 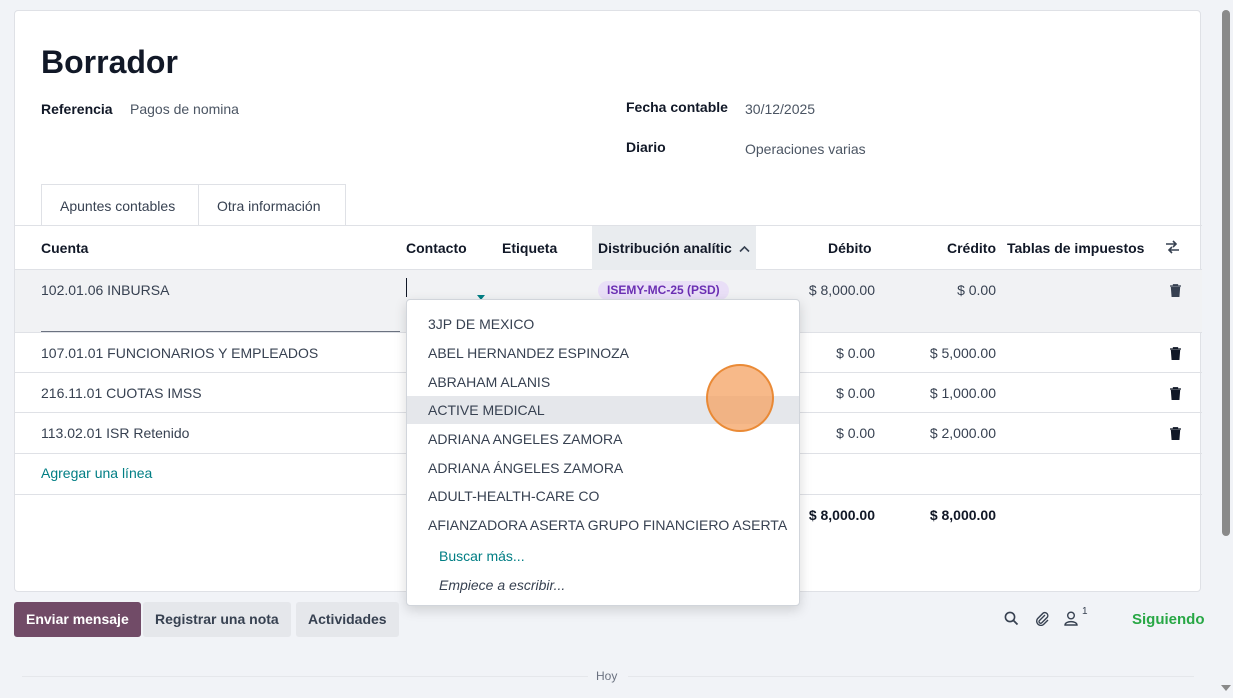 I want to click on dropdown-option: ABEL HERNANDEZ ESPINOZA, so click(x=603, y=353).